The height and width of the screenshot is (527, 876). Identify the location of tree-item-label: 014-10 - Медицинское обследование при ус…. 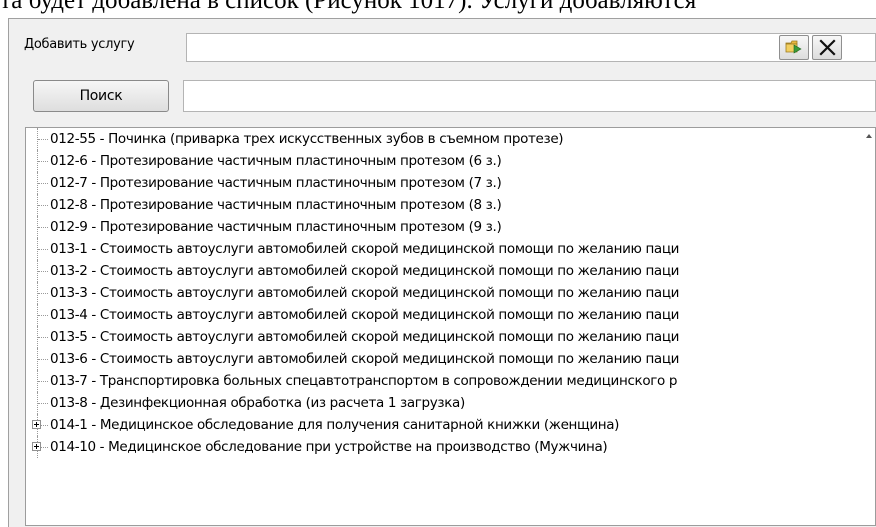
(329, 447).